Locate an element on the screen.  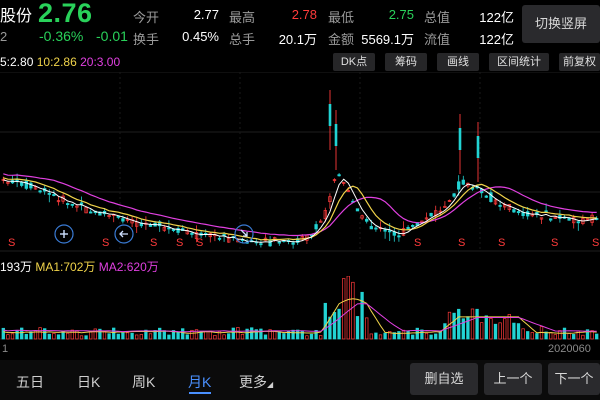
previous-button: 上一个 is located at coordinates (513, 379).